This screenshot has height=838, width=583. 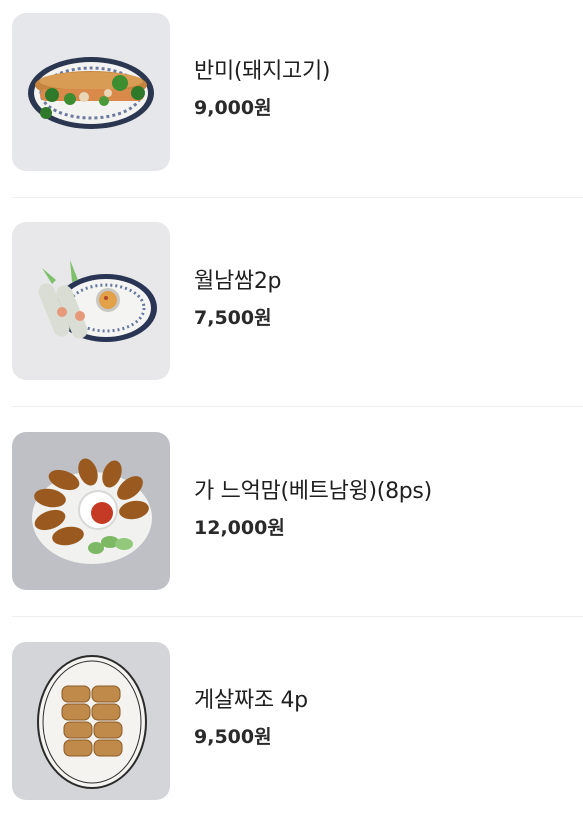 I want to click on menu-item-price: 7,500원, so click(x=233, y=318).